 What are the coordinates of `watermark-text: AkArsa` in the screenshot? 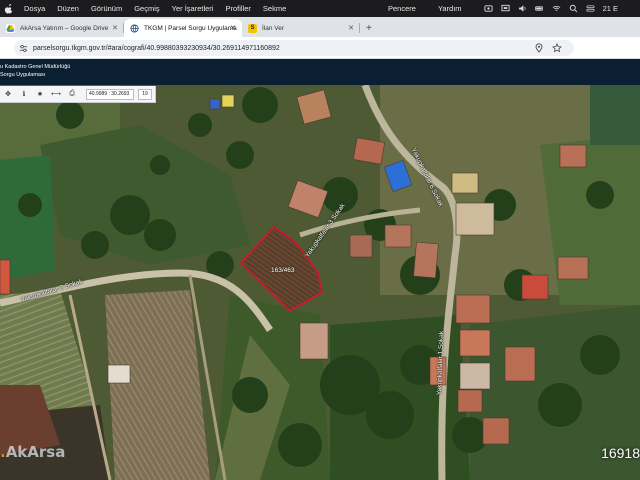 It's located at (35, 452).